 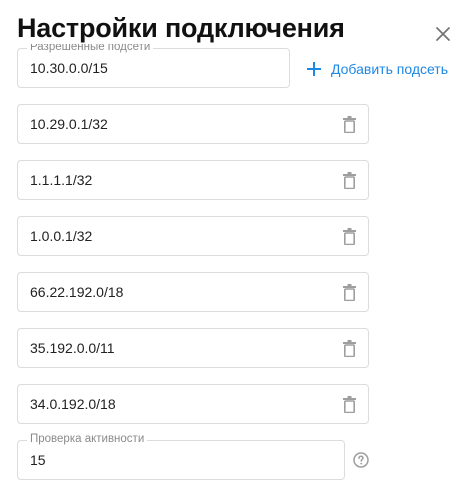 I want to click on add-subnet-button: Добавить подсеть, so click(x=376, y=69).